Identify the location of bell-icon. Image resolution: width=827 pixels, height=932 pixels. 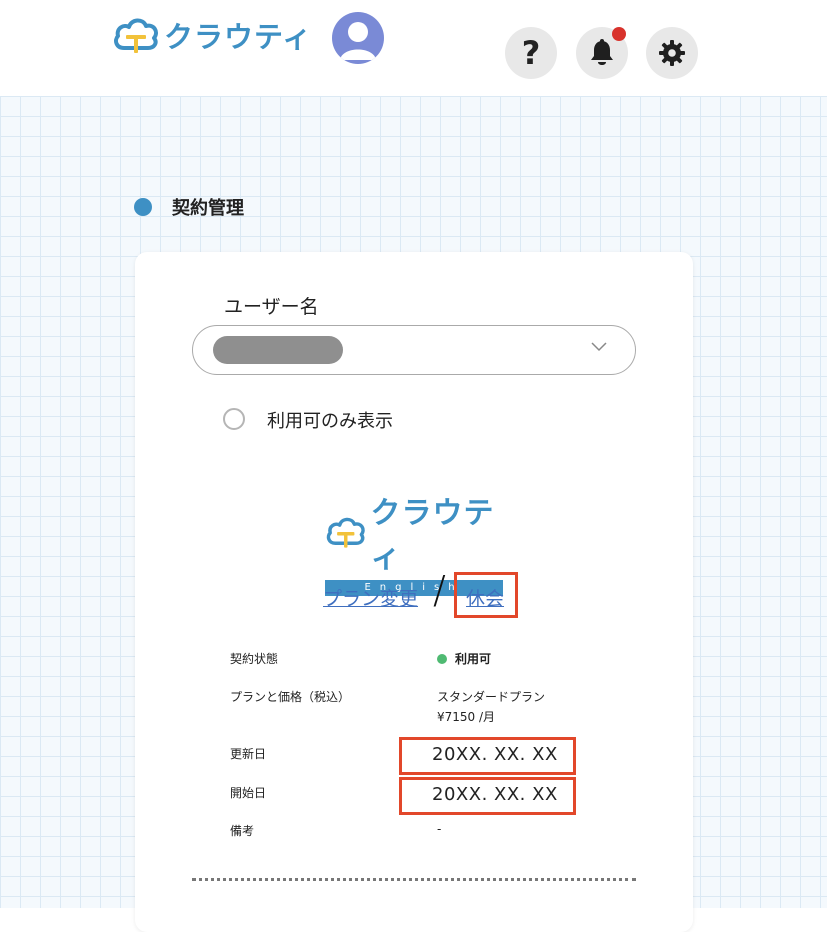
(602, 52).